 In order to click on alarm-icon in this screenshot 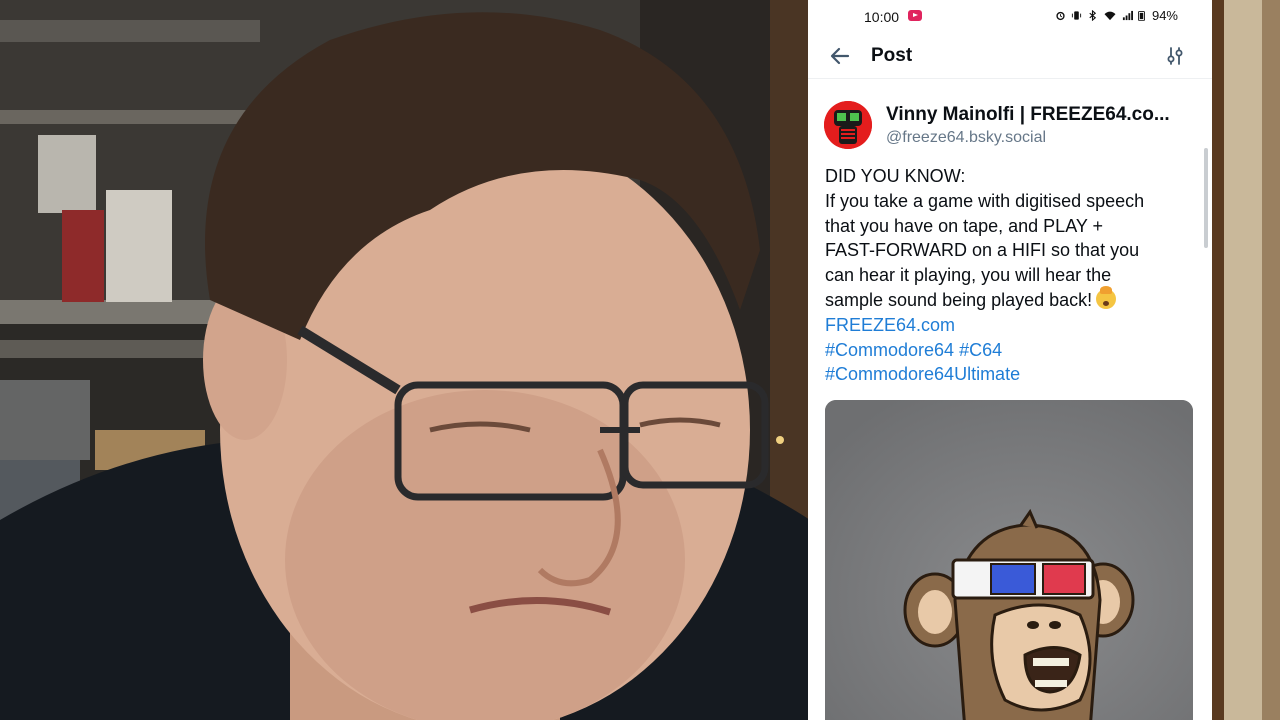, I will do `click(1060, 16)`.